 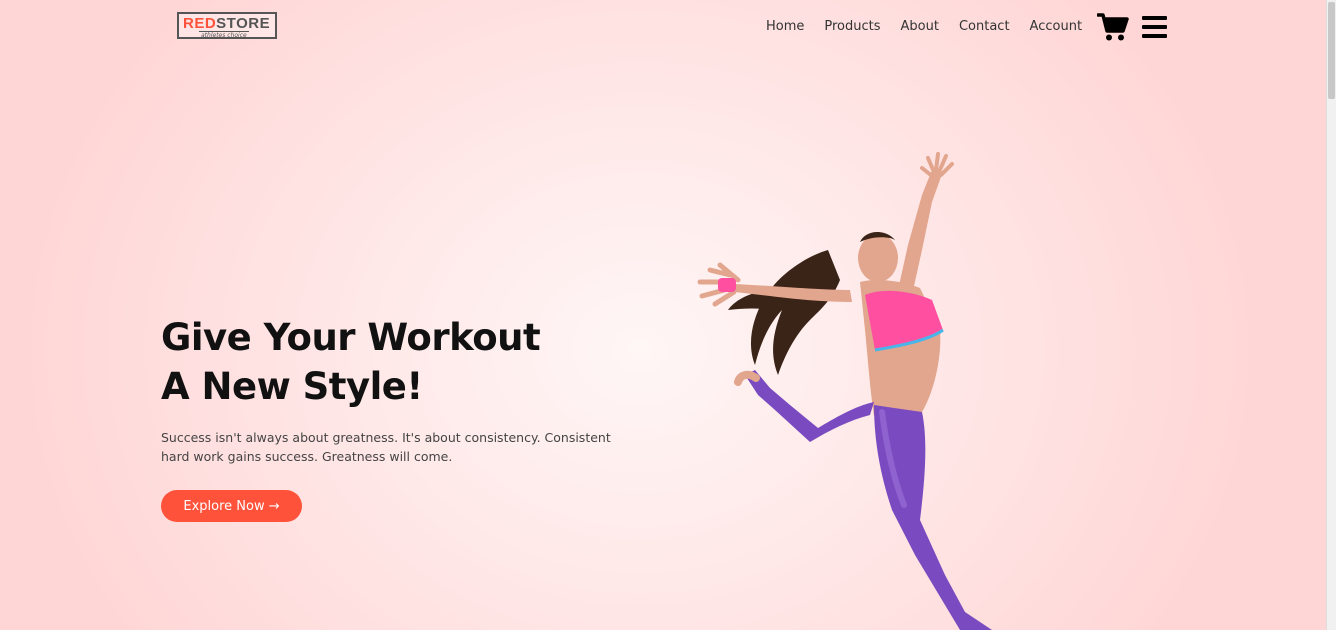 I want to click on logo-text-red: RED, so click(x=200, y=23).